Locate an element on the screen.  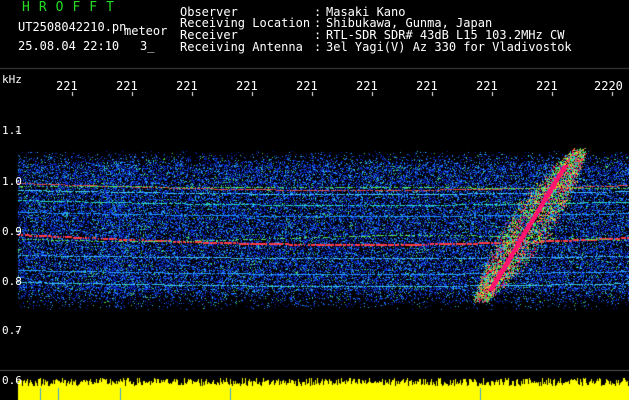
interval-label: 3_ is located at coordinates (147, 46).